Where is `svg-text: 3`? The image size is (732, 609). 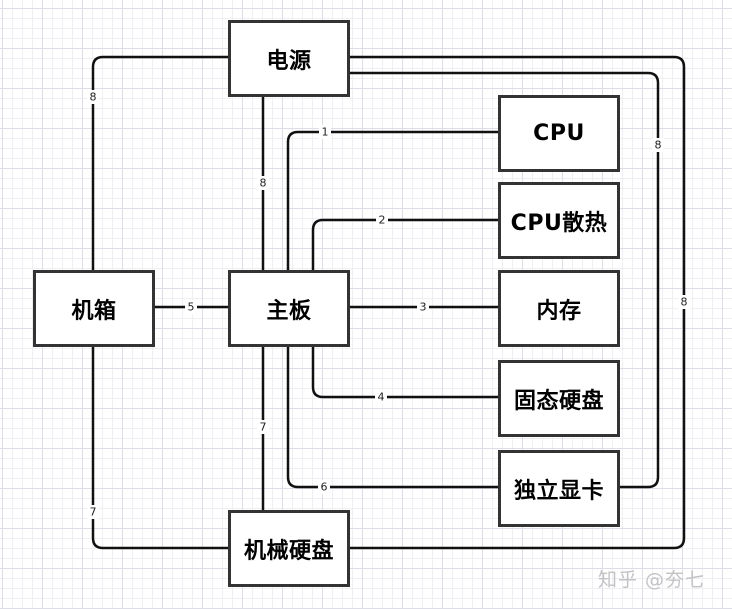
svg-text: 3 is located at coordinates (423, 307).